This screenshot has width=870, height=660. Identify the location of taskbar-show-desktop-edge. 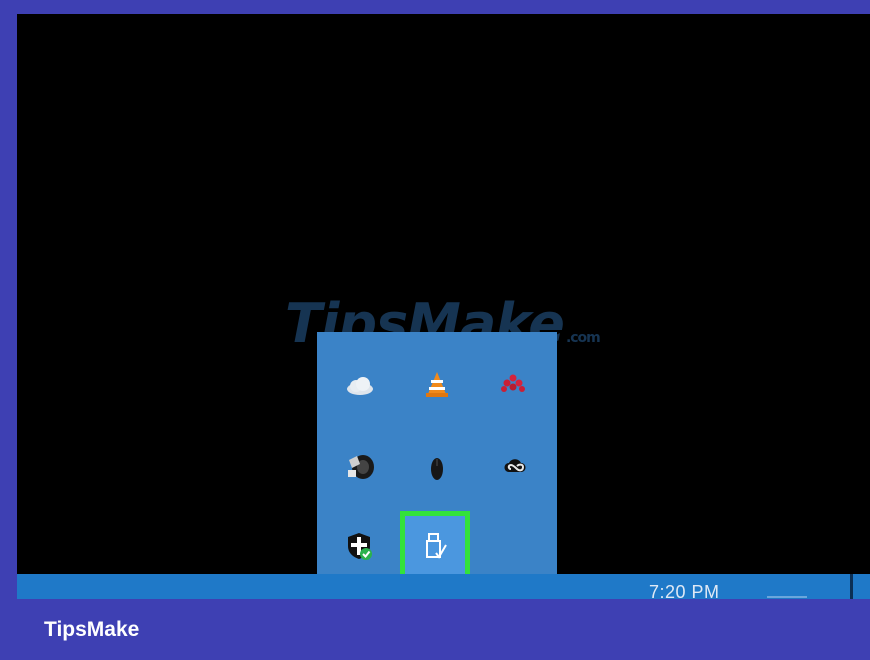
(851, 586).